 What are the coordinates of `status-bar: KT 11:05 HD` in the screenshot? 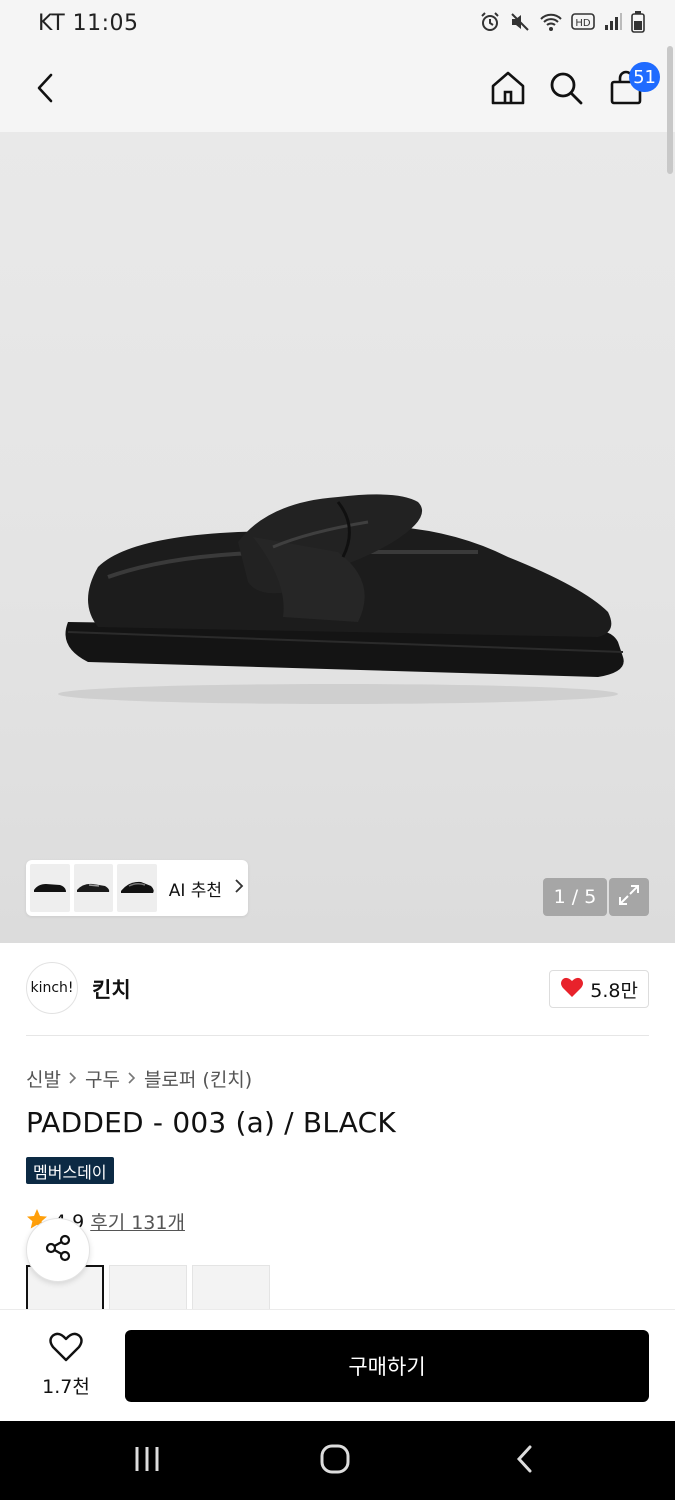 It's located at (337, 23).